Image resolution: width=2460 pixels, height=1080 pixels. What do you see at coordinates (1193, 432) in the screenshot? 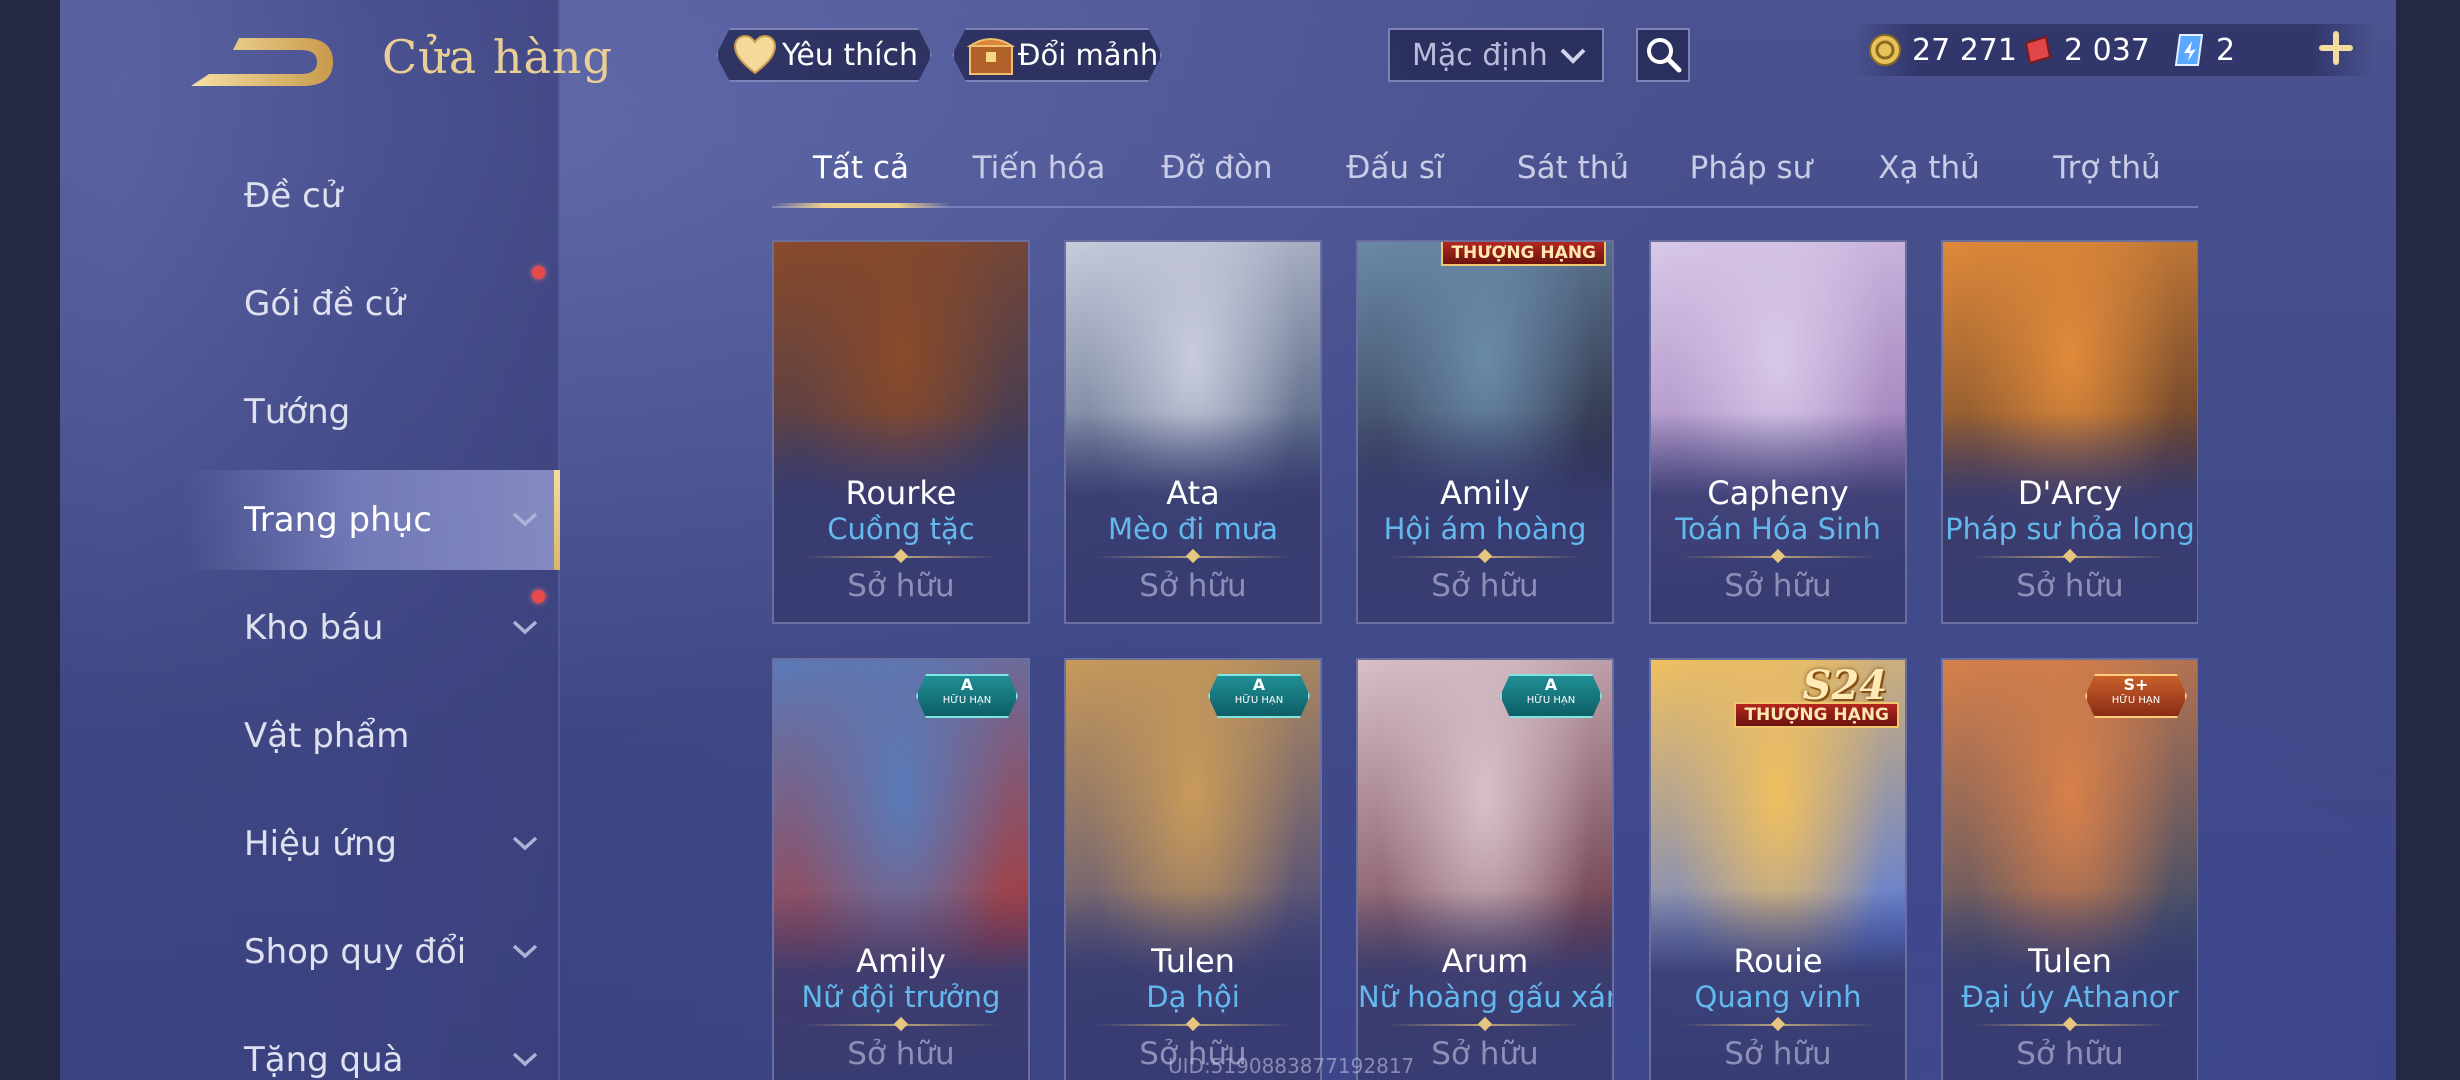
I see `skin-card: Ata Mèo đi mưa Sở hữu` at bounding box center [1193, 432].